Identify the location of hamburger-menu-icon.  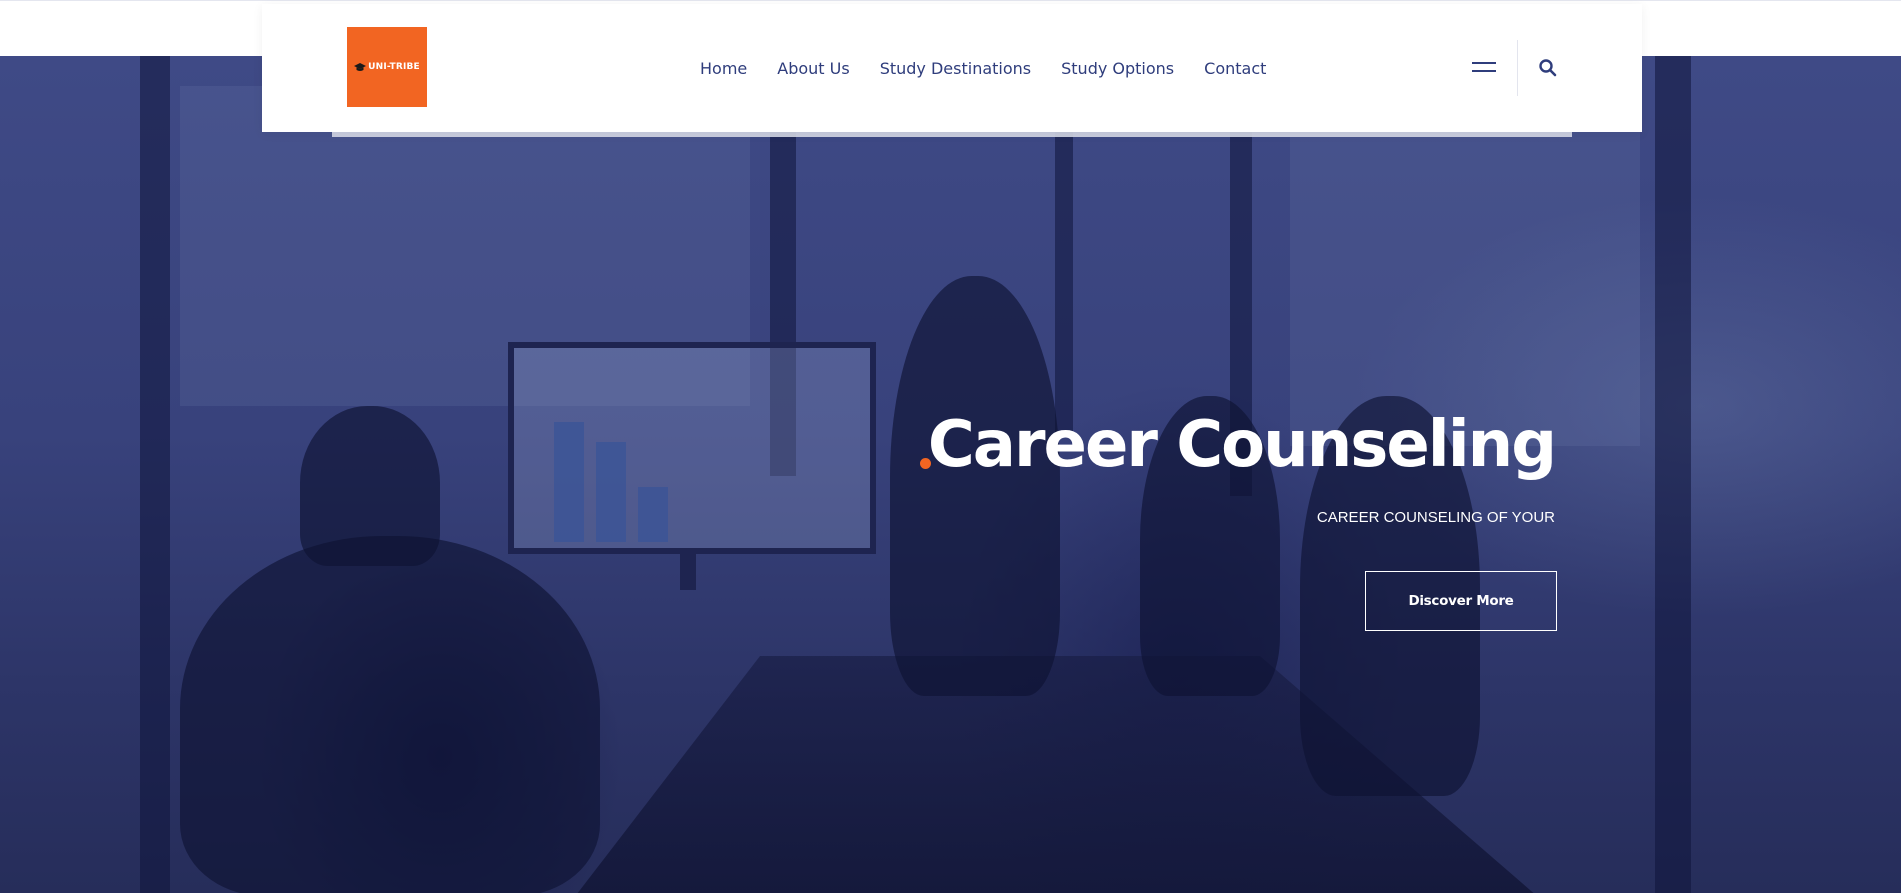
(1484, 68).